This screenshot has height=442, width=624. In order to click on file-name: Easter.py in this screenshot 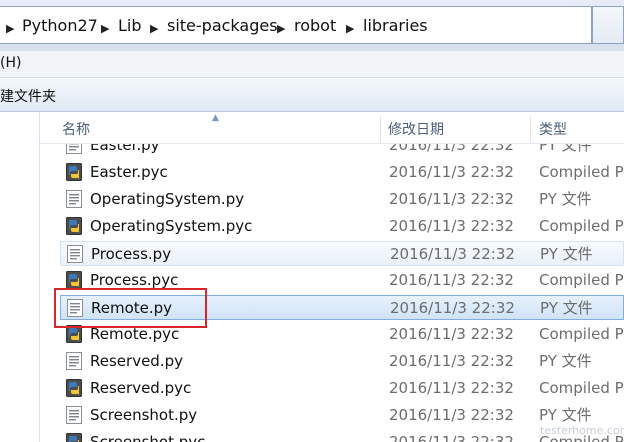, I will do `click(125, 149)`.